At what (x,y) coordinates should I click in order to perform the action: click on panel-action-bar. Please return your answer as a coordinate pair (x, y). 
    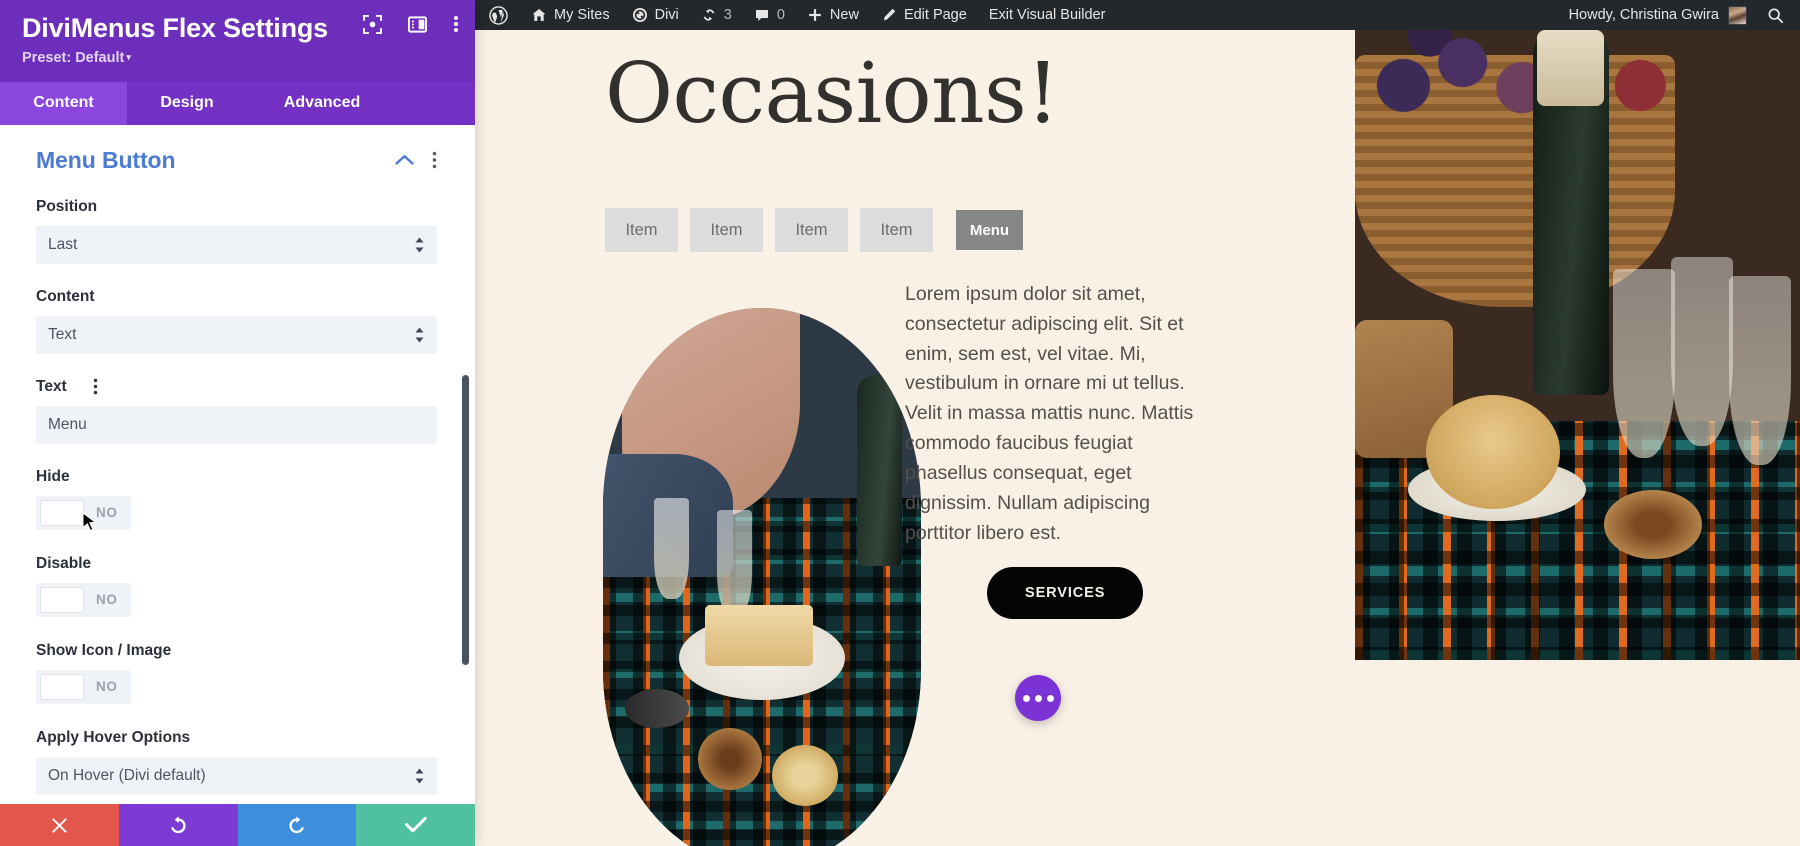
    Looking at the image, I should click on (237, 825).